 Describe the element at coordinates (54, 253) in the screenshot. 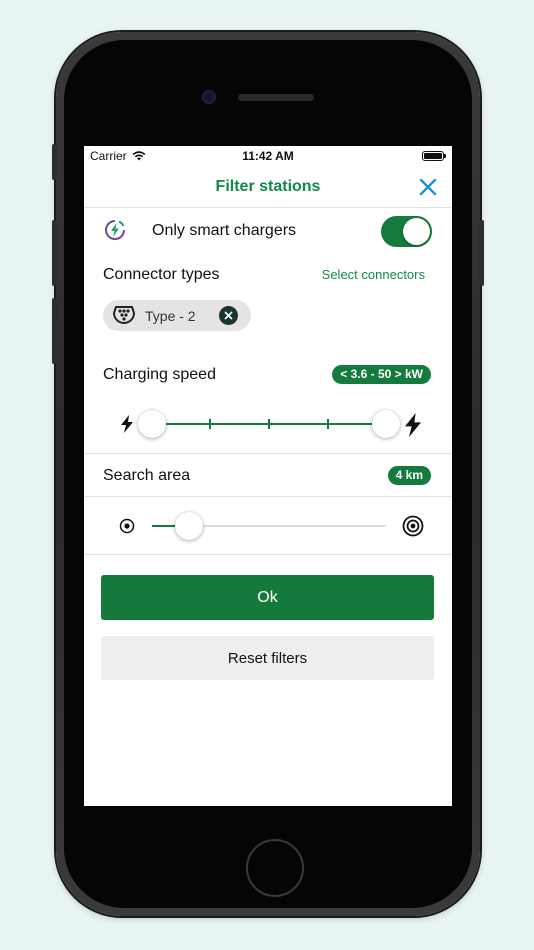

I see `volume-up-button` at that location.